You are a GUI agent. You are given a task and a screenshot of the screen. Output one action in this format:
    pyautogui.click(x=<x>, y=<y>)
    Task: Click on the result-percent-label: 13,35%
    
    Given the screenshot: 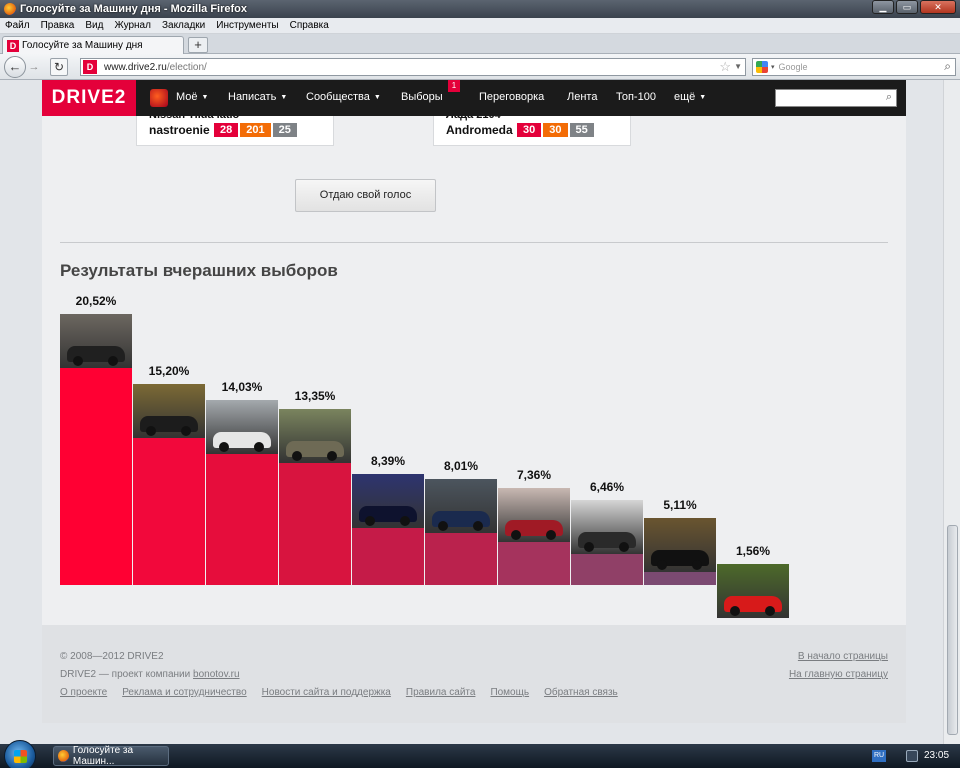 What is the action you would take?
    pyautogui.click(x=315, y=396)
    